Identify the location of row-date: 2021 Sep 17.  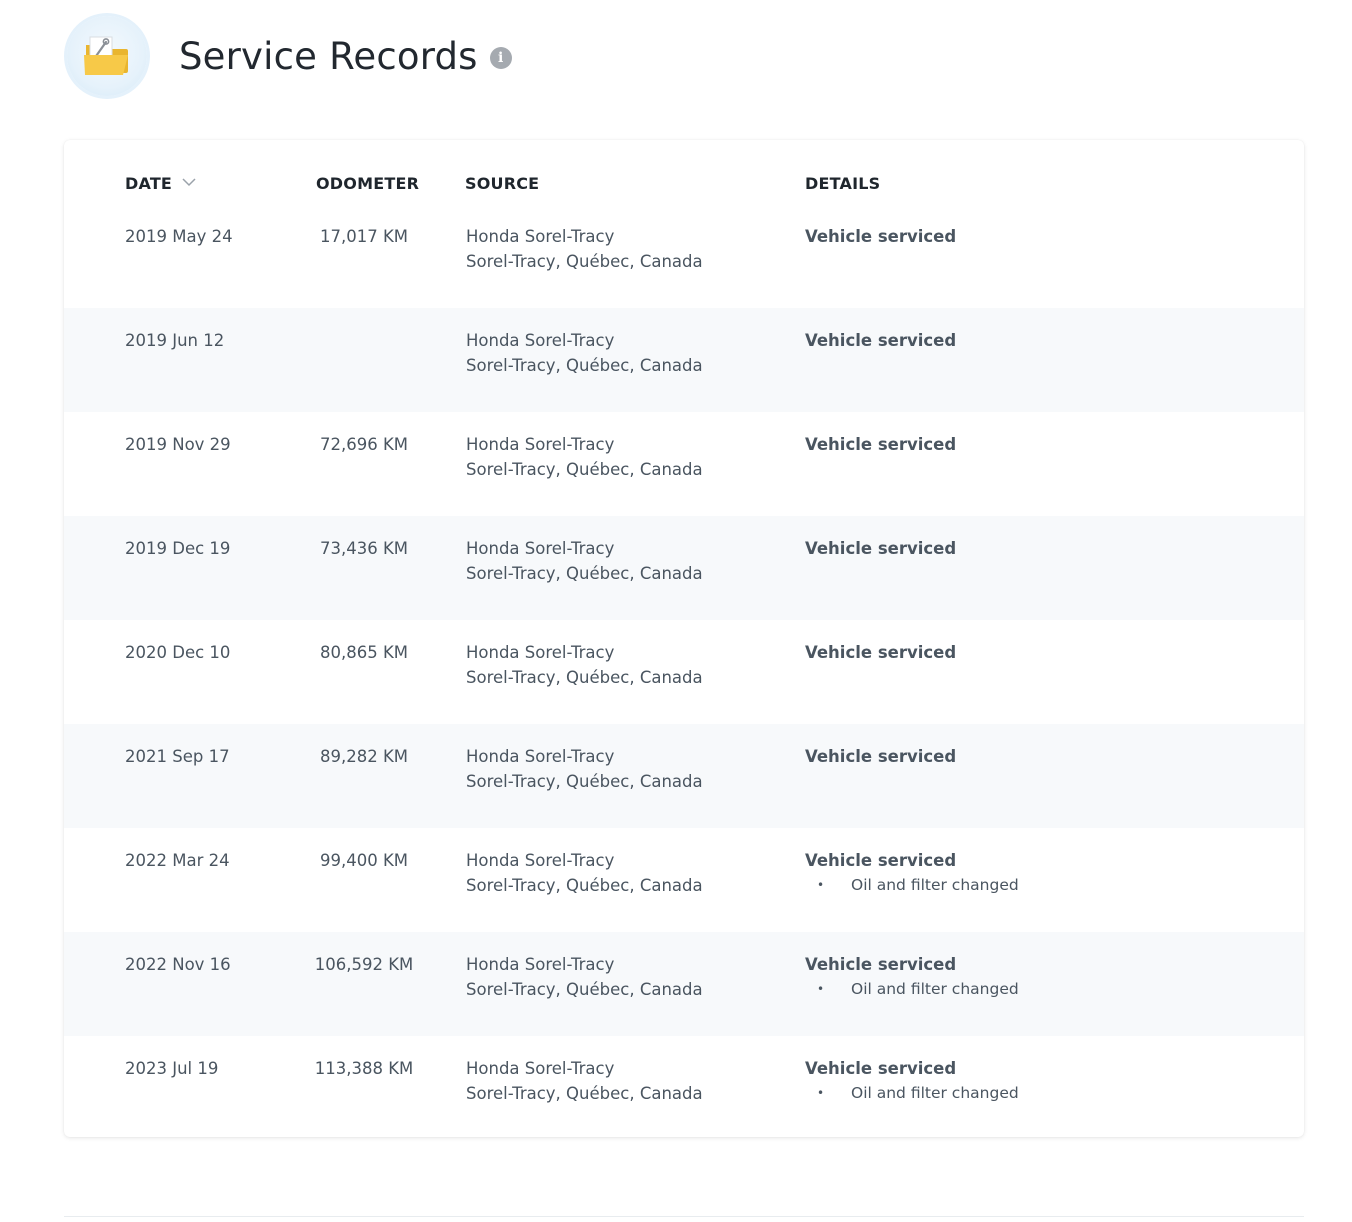
(177, 756).